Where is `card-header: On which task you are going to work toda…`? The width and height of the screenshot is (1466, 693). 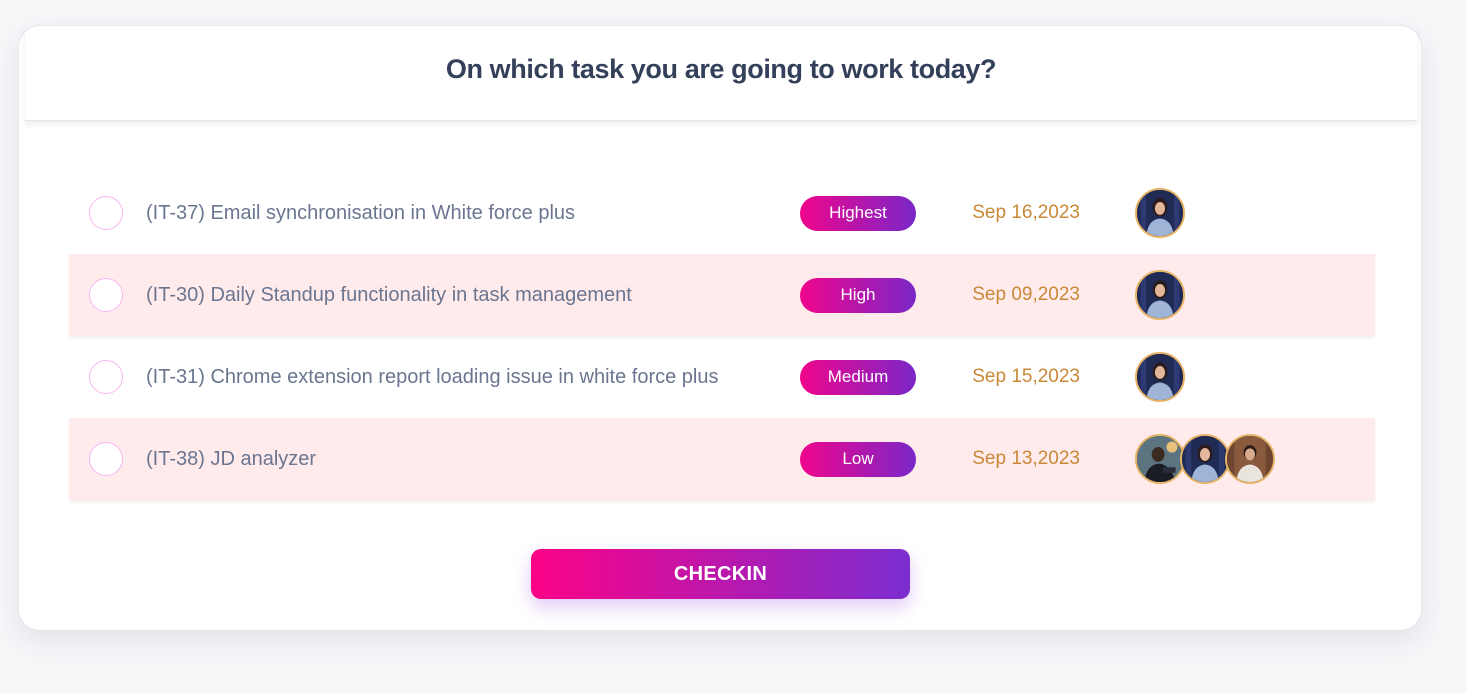 card-header: On which task you are going to work toda… is located at coordinates (721, 73).